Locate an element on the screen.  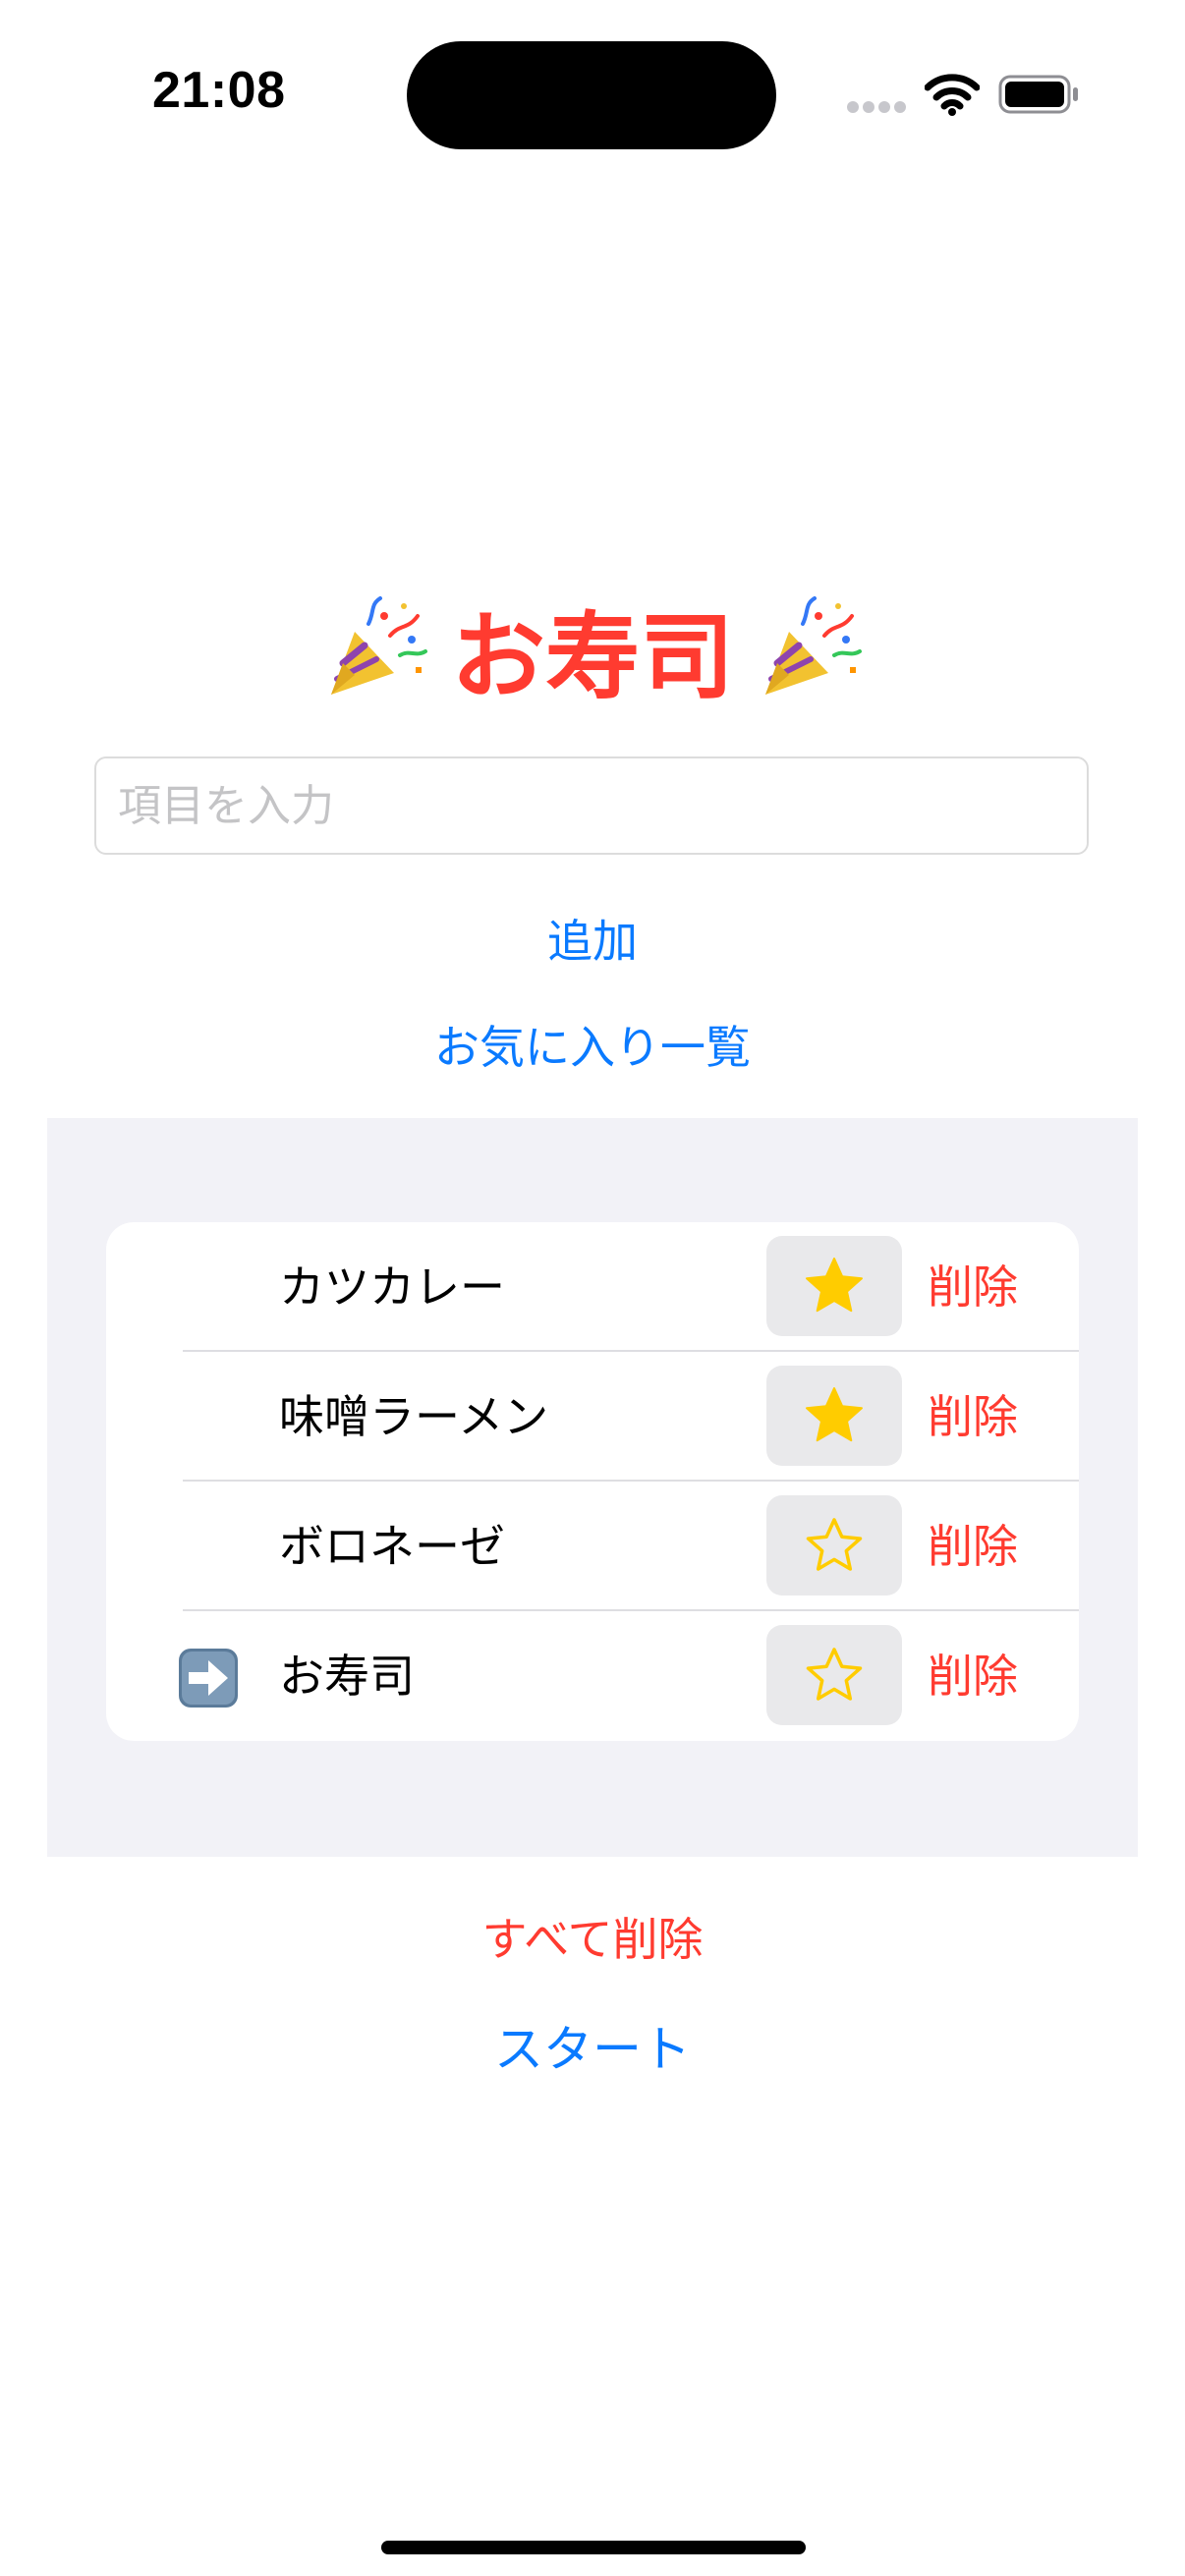
list-item: カツカレー 削除 is located at coordinates (592, 1287).